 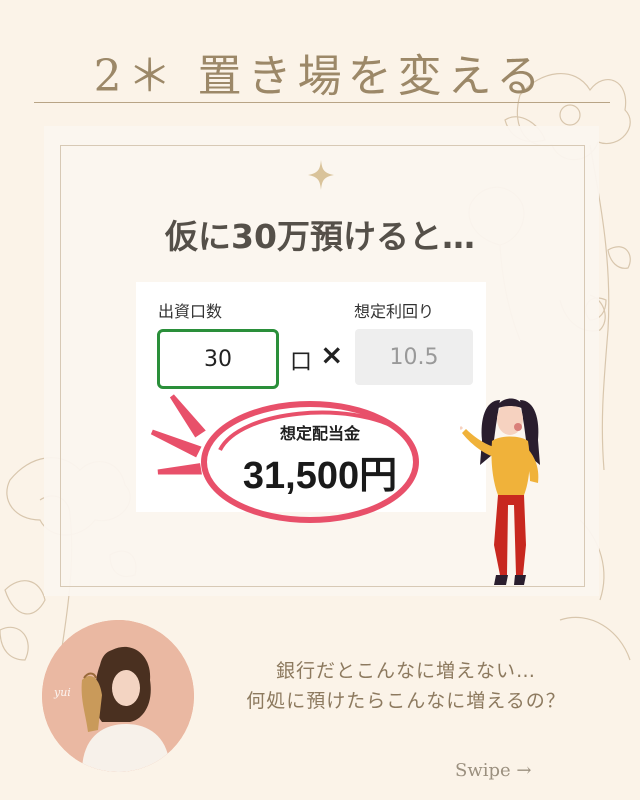 What do you see at coordinates (406, 701) in the screenshot?
I see `speech-line-2: 何処に預けたらこんなに増えるの？` at bounding box center [406, 701].